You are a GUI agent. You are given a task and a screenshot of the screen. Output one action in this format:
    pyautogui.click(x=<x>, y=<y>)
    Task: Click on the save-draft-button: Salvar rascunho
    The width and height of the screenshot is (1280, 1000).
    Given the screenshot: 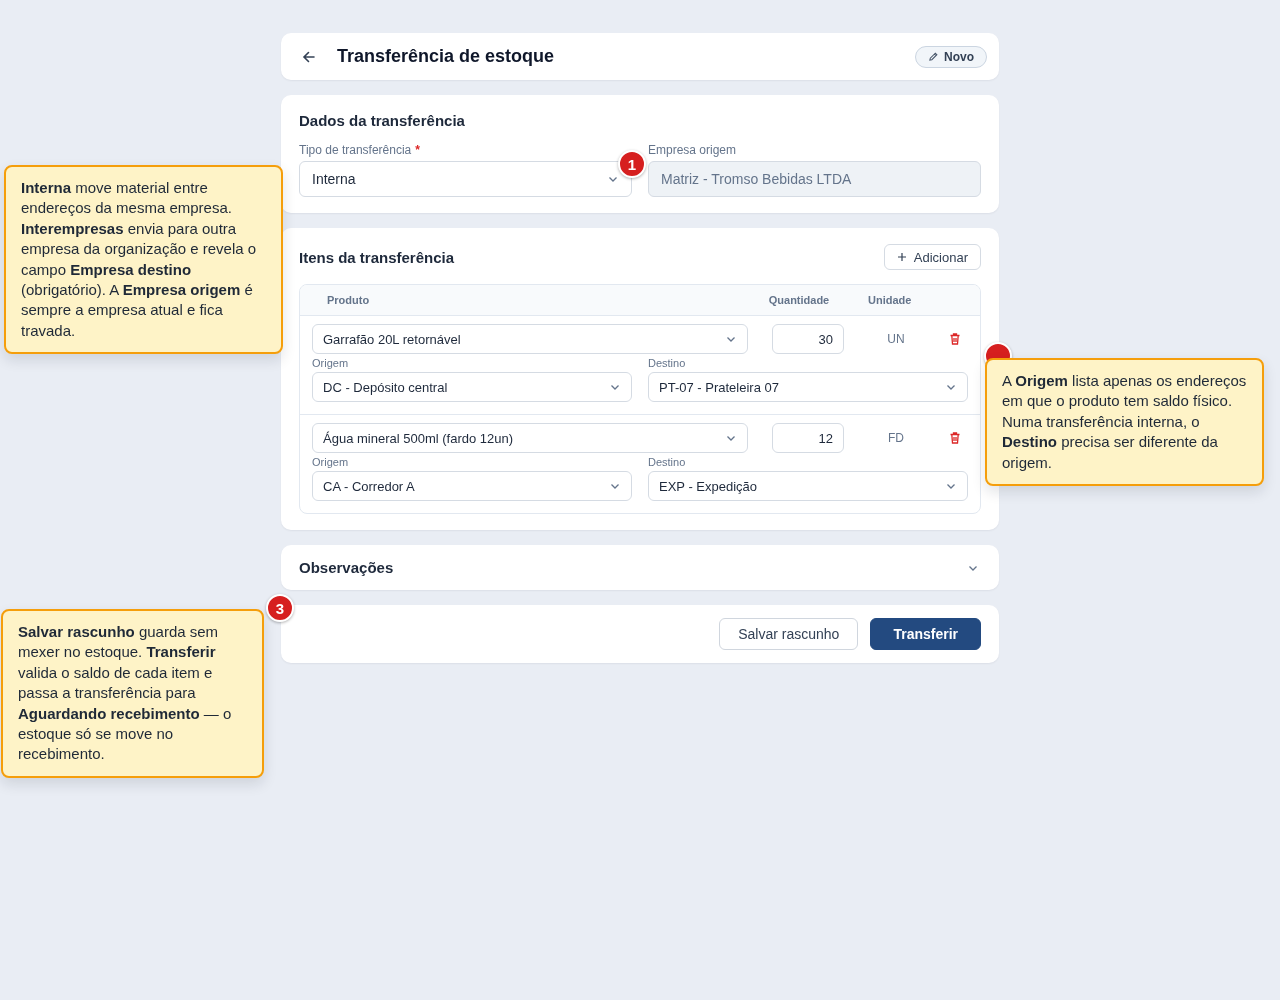 What is the action you would take?
    pyautogui.click(x=789, y=634)
    